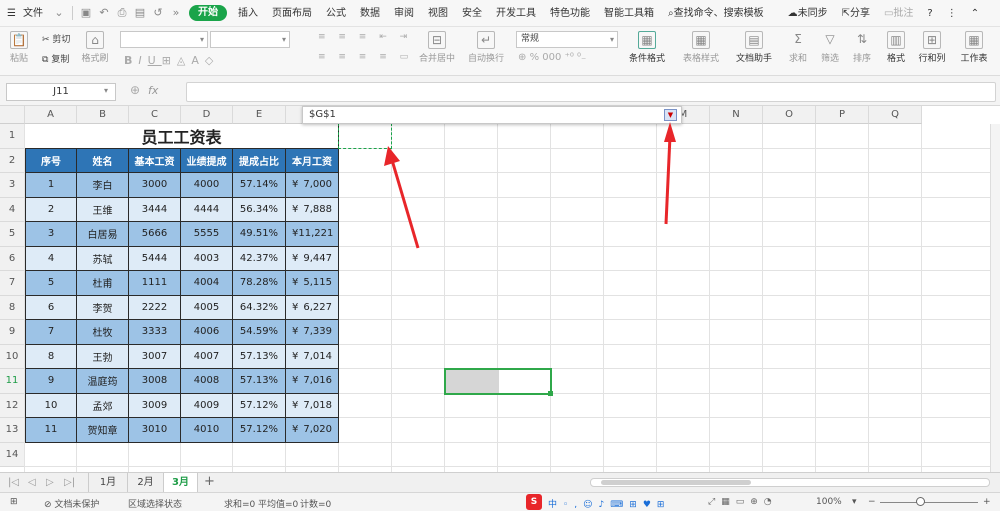  I want to click on copy-button: ⧉ 复制, so click(55, 58).